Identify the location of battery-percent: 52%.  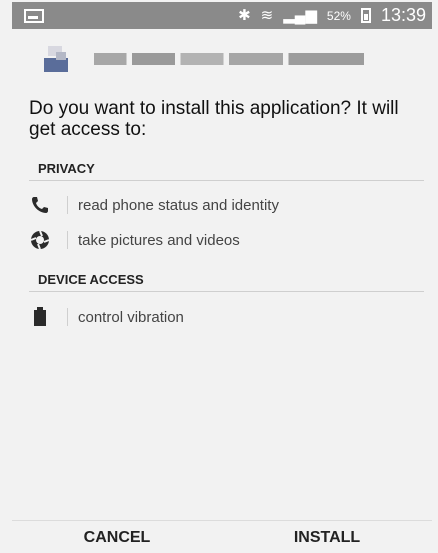
(338, 15).